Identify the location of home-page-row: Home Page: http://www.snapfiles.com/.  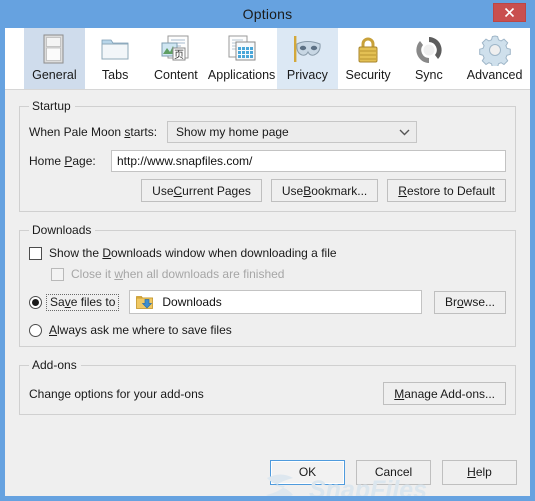
(267, 161).